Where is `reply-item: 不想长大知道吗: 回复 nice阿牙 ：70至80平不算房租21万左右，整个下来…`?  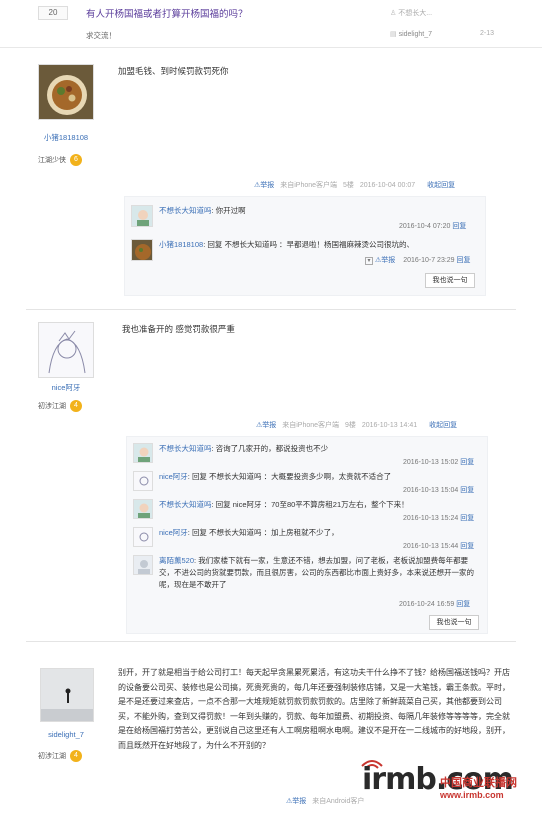 reply-item: 不想长大知道吗: 回复 nice阿牙 ：70至80平不算房租21万左右，整个下来… is located at coordinates (284, 504).